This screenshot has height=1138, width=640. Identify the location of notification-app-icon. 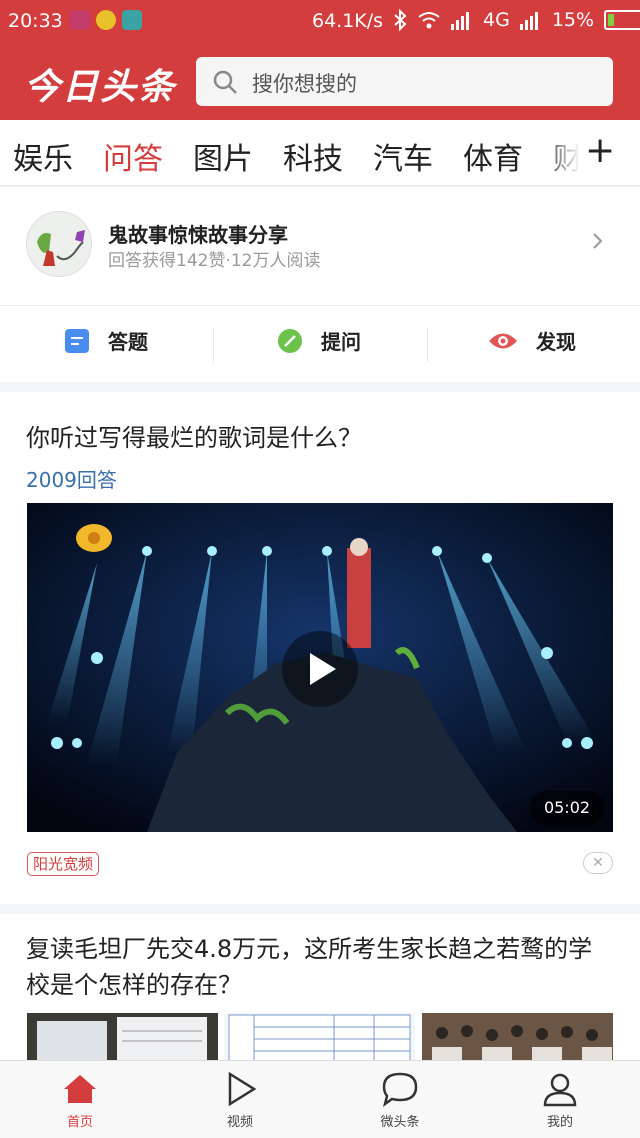
(80, 20).